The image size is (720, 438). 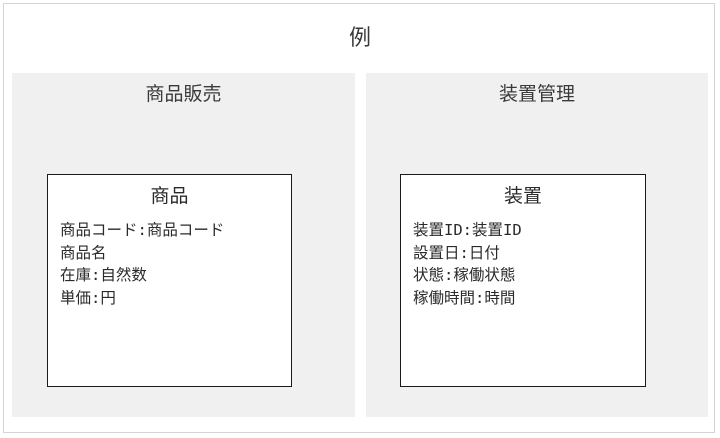 I want to click on attribute-item: 単価:円, so click(x=88, y=297).